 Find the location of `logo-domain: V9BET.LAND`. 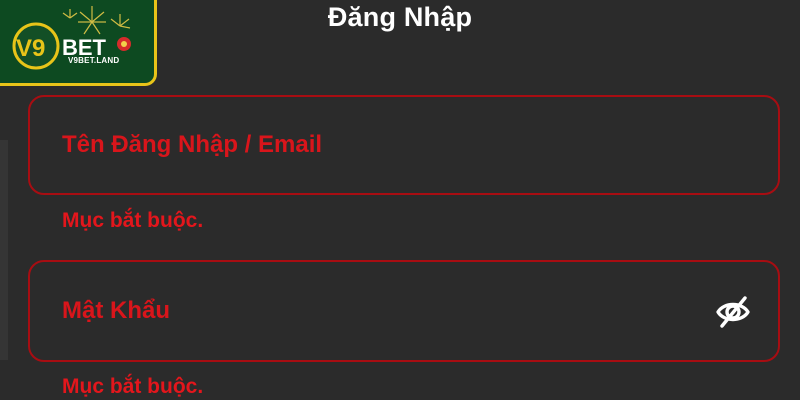

logo-domain: V9BET.LAND is located at coordinates (94, 60).